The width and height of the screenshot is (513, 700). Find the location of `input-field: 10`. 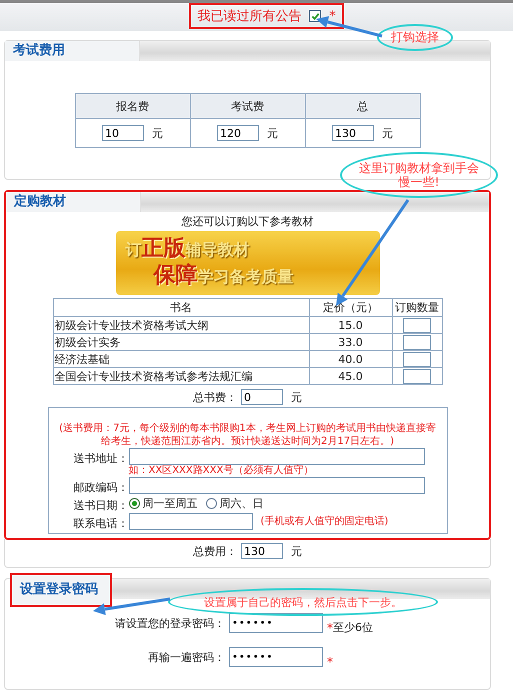

input-field: 10 is located at coordinates (123, 133).